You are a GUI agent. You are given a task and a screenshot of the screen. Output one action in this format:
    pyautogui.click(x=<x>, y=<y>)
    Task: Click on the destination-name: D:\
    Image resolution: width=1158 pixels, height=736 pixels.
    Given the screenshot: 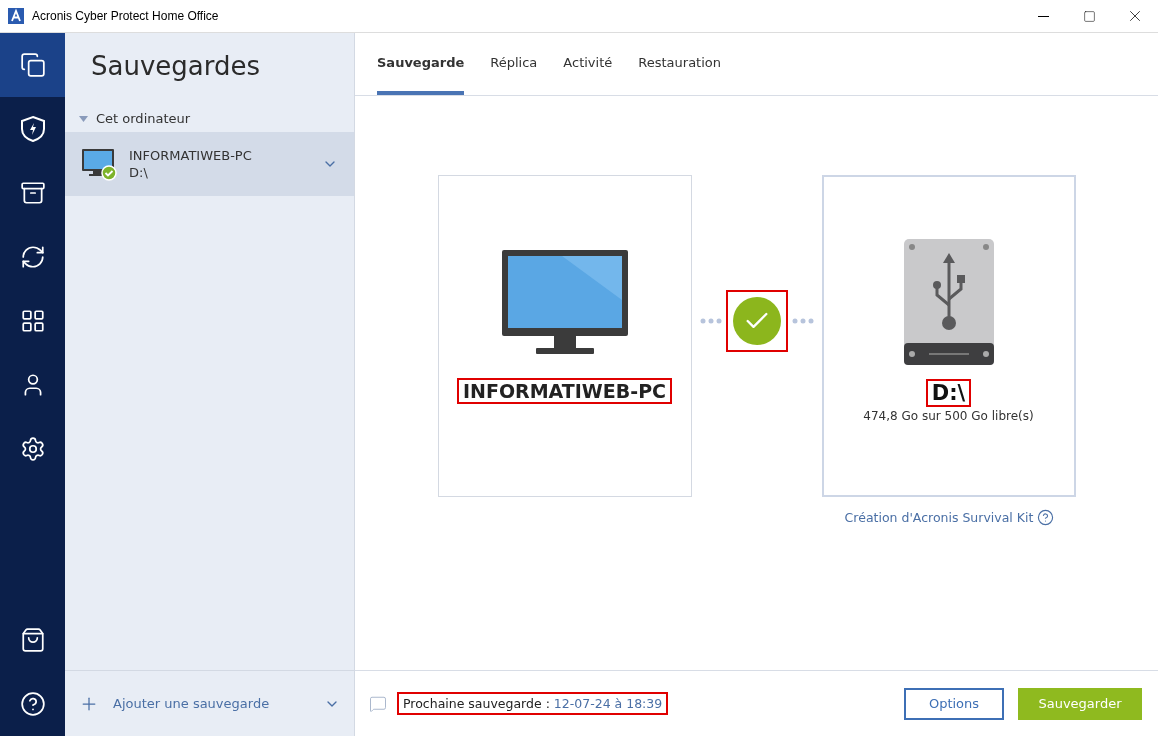 What is the action you would take?
    pyautogui.click(x=948, y=393)
    